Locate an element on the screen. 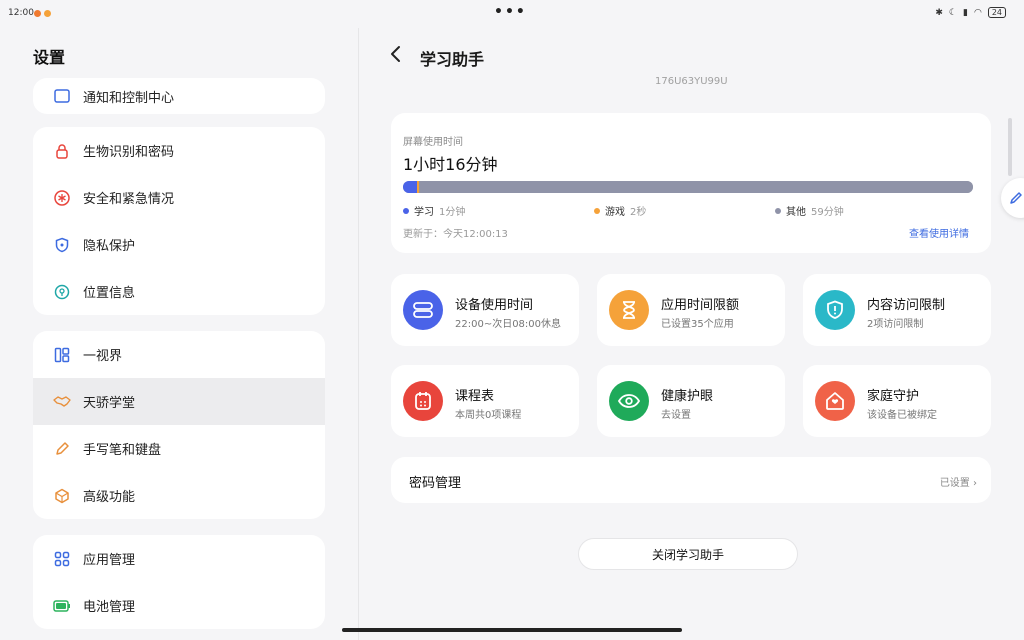 Image resolution: width=1024 pixels, height=640 pixels. usage-bar-segment-其他 is located at coordinates (696, 187).